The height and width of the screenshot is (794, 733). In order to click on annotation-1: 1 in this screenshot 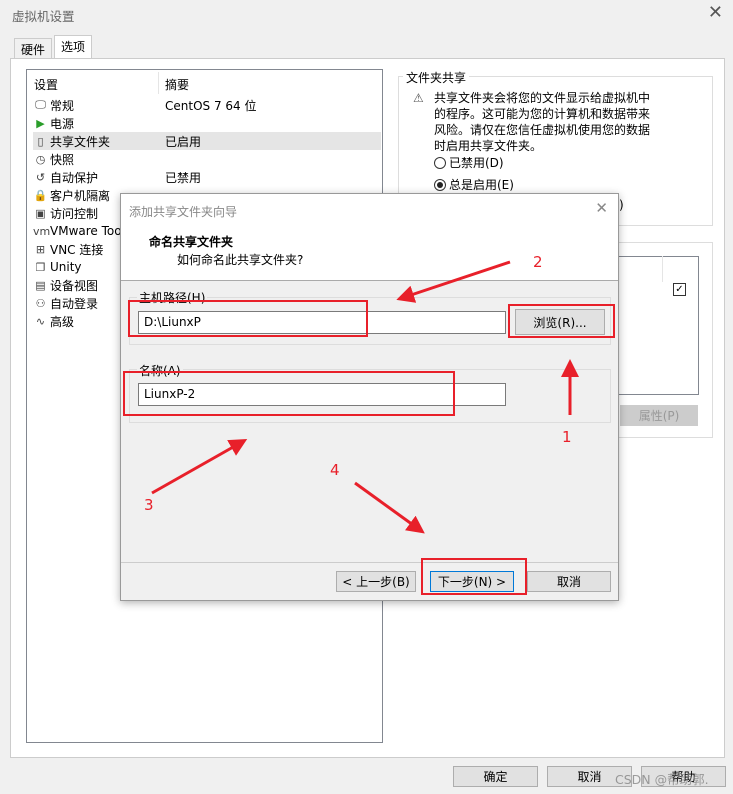, I will do `click(567, 437)`.